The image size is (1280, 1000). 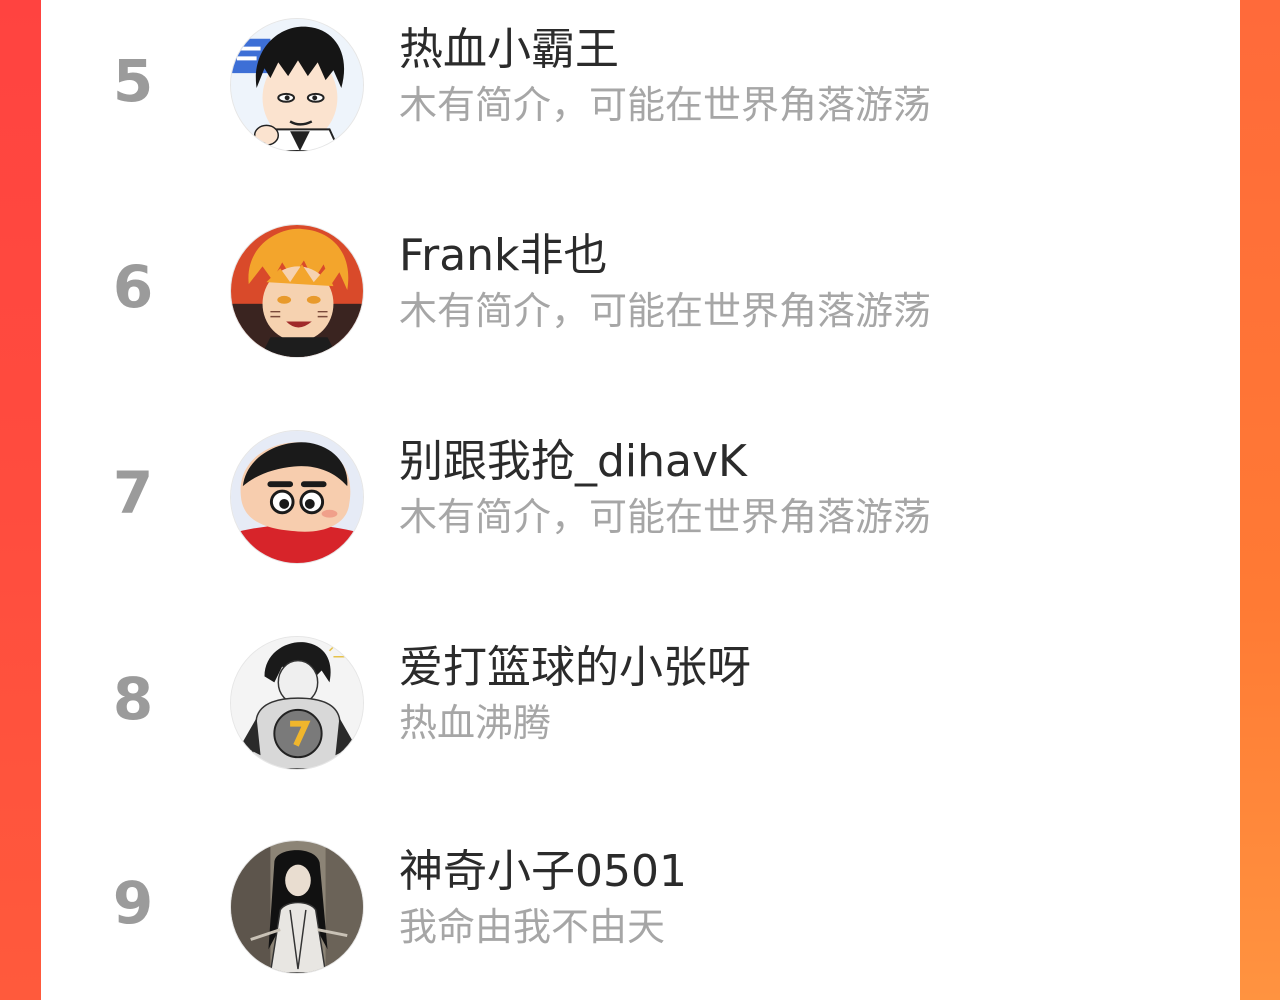 I want to click on ranking-row: 9 神奇小子0501 我命由我不由天, so click(x=640, y=903).